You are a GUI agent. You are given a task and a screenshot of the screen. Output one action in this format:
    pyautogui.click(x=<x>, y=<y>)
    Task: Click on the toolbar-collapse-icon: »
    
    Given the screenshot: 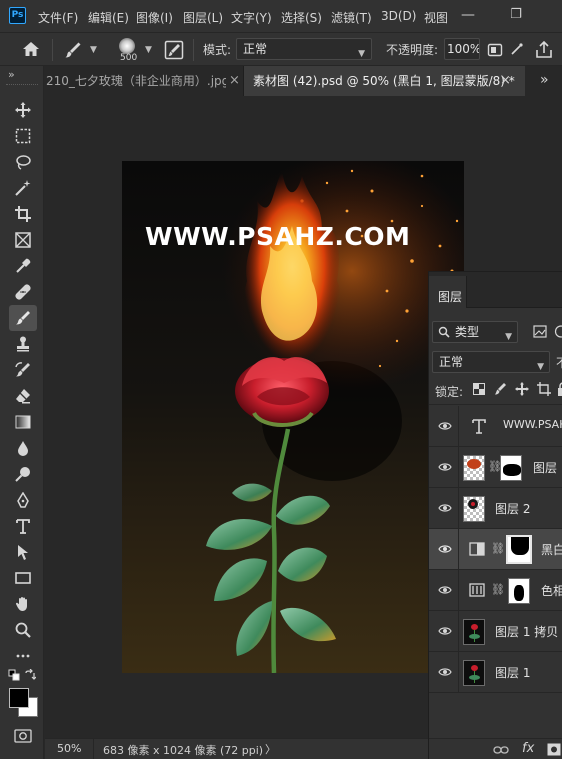 What is the action you would take?
    pyautogui.click(x=11, y=74)
    